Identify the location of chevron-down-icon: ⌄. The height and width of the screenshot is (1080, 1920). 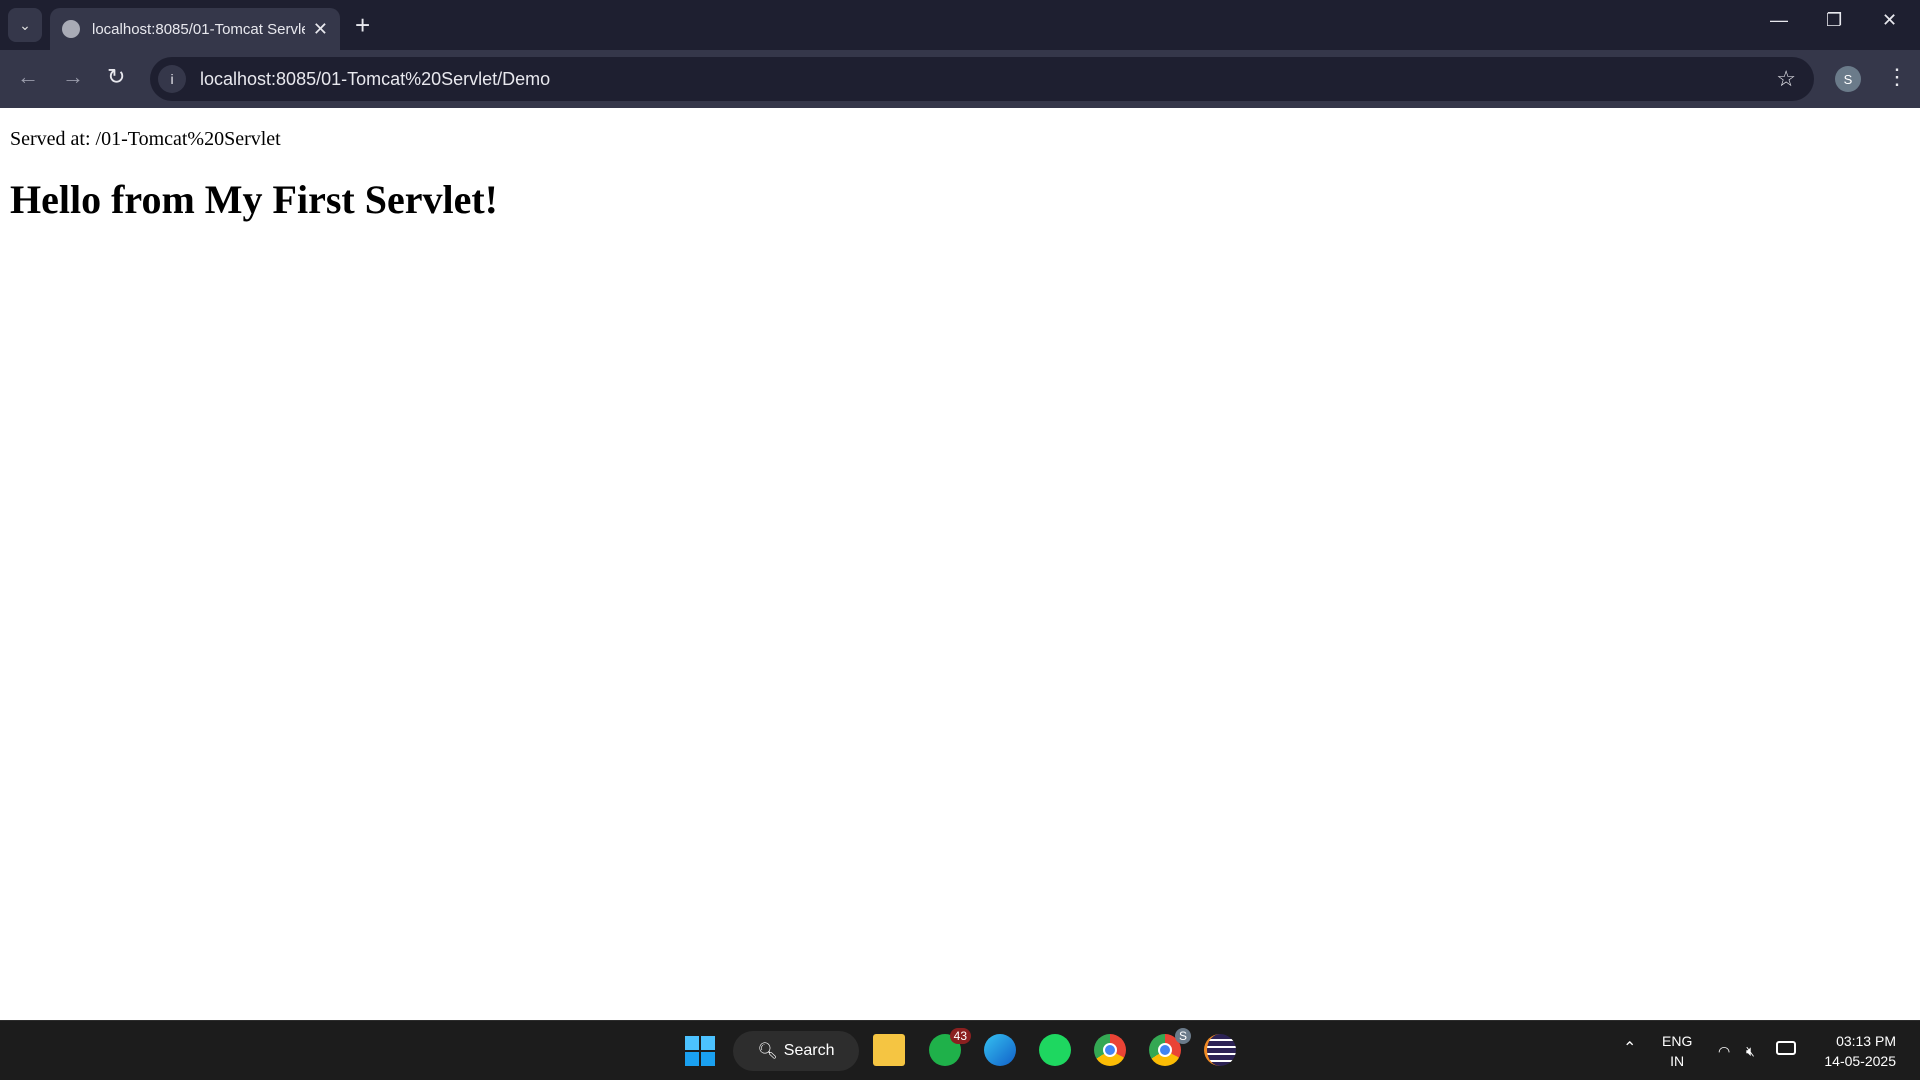
(25, 24).